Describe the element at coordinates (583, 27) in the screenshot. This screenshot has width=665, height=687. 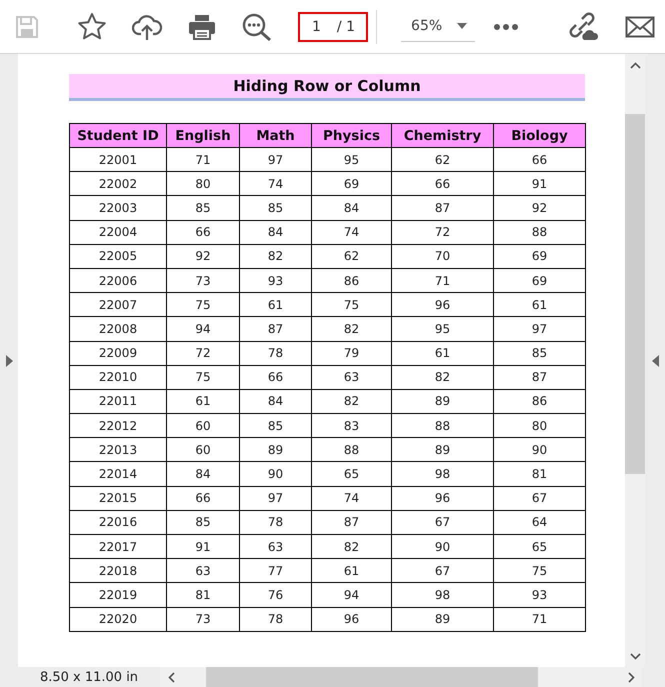
I see `link-cloud-icon` at that location.